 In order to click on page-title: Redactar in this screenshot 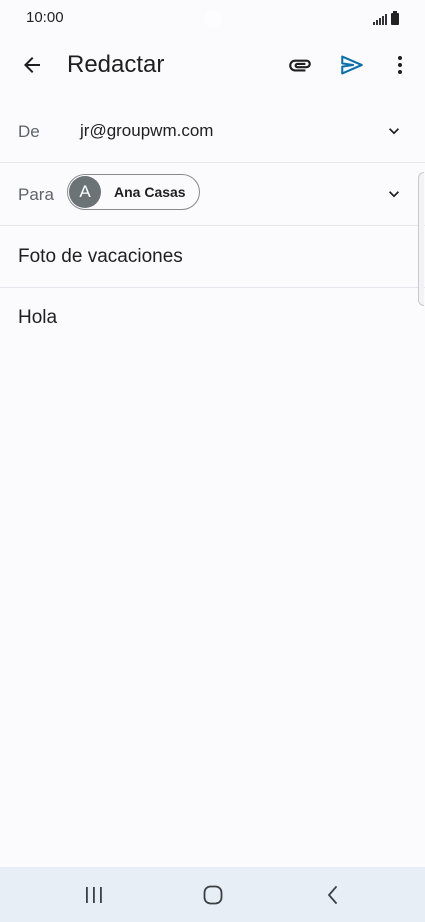, I will do `click(116, 64)`.